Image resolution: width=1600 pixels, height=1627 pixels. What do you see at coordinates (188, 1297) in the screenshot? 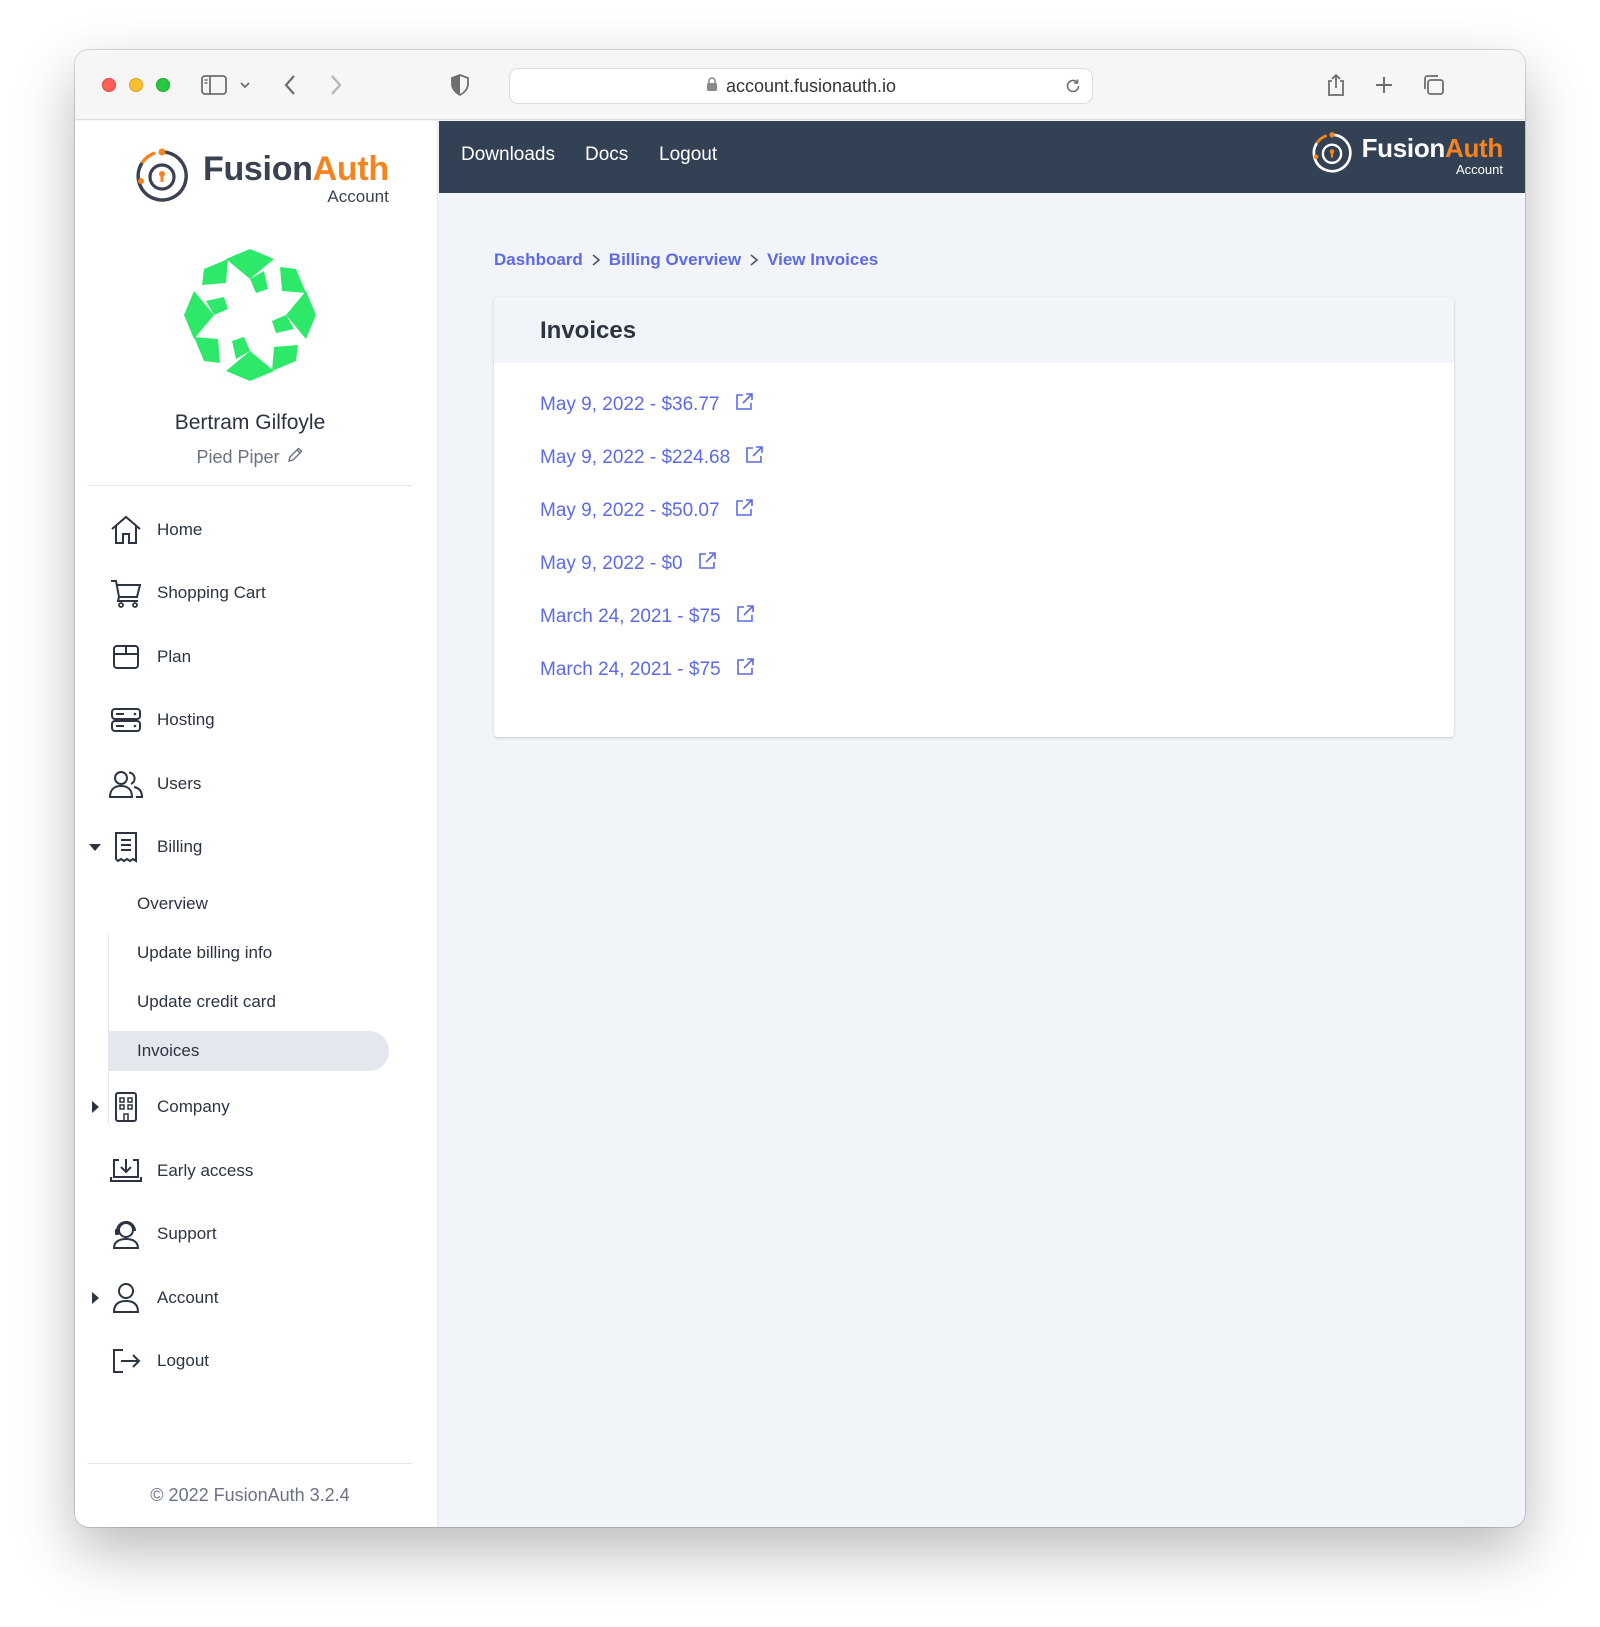
I see `sidebar-item-label: Account` at bounding box center [188, 1297].